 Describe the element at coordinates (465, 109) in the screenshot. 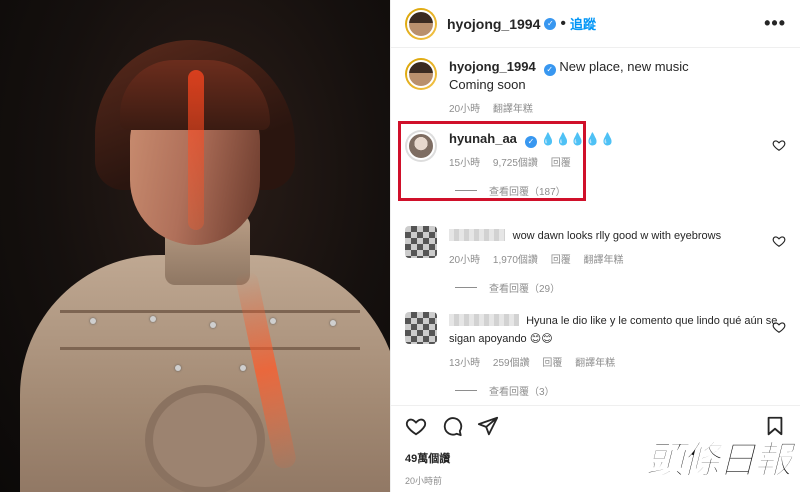

I see `caption-time: 20小時` at that location.